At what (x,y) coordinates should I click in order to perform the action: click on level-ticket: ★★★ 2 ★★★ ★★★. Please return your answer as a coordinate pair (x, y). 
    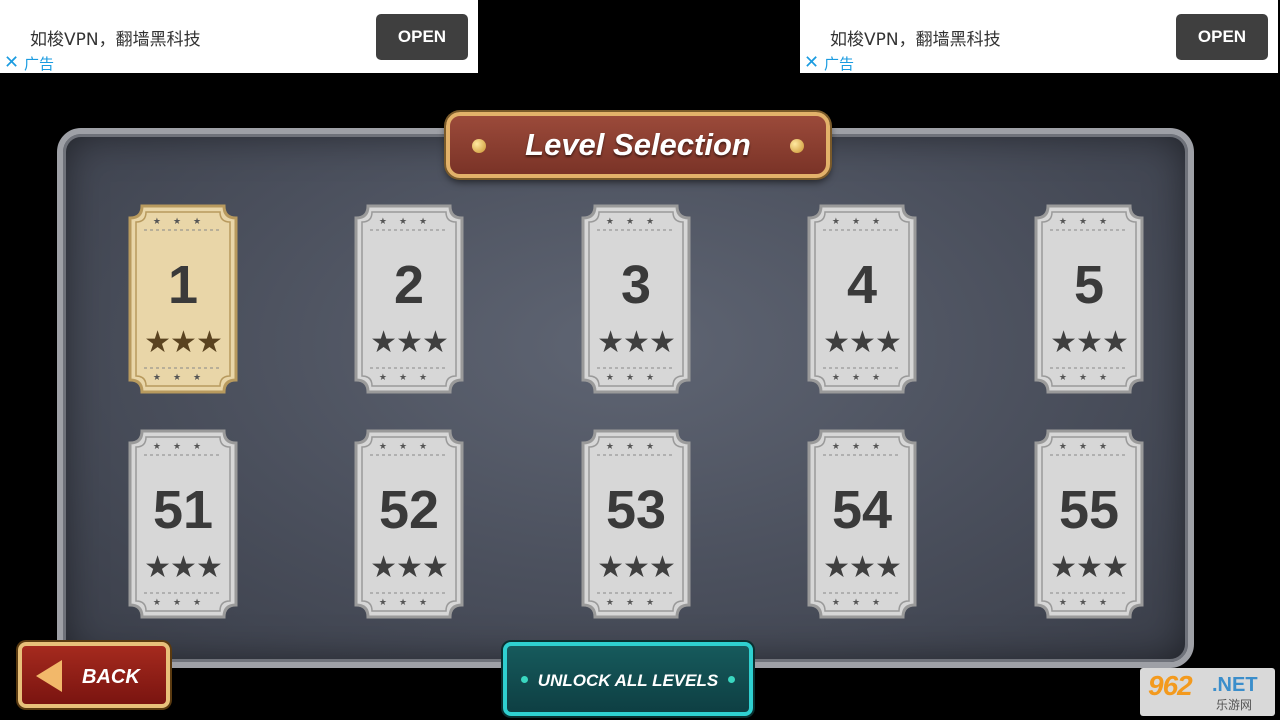
    Looking at the image, I should click on (409, 299).